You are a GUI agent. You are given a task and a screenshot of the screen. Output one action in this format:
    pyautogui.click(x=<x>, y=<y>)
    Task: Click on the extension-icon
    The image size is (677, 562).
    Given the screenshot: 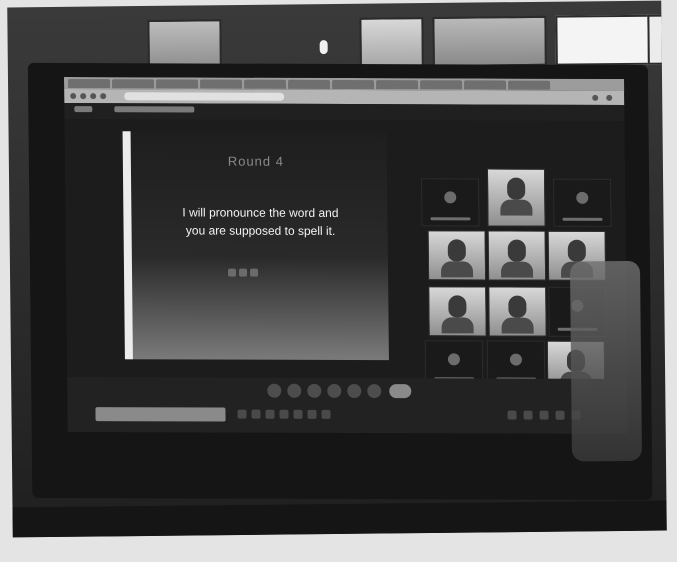 What is the action you would take?
    pyautogui.click(x=595, y=97)
    